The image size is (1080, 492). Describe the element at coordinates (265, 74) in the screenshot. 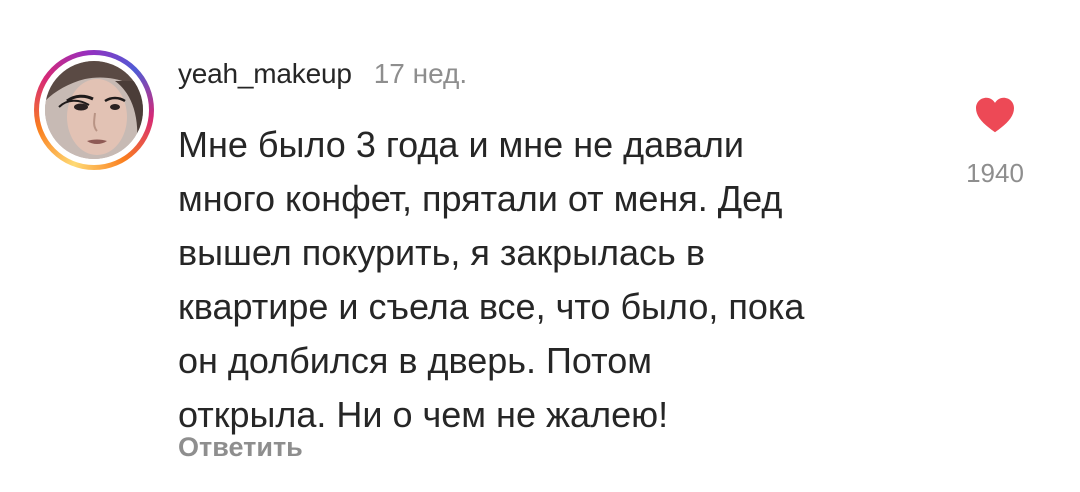

I see `username-link: yeah_makeup` at that location.